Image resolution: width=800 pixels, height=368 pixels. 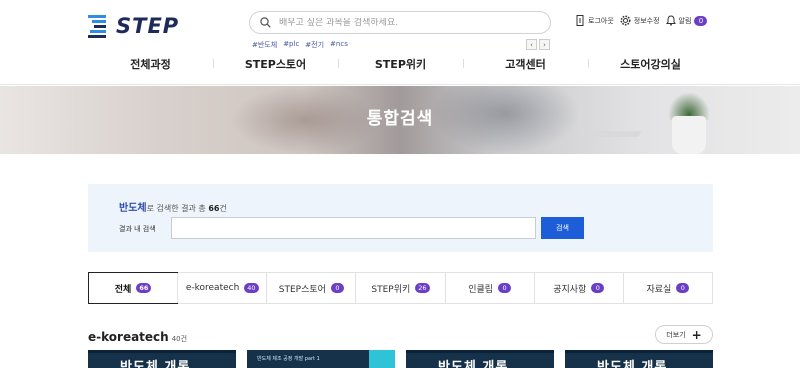 I want to click on search-icon, so click(x=265, y=22).